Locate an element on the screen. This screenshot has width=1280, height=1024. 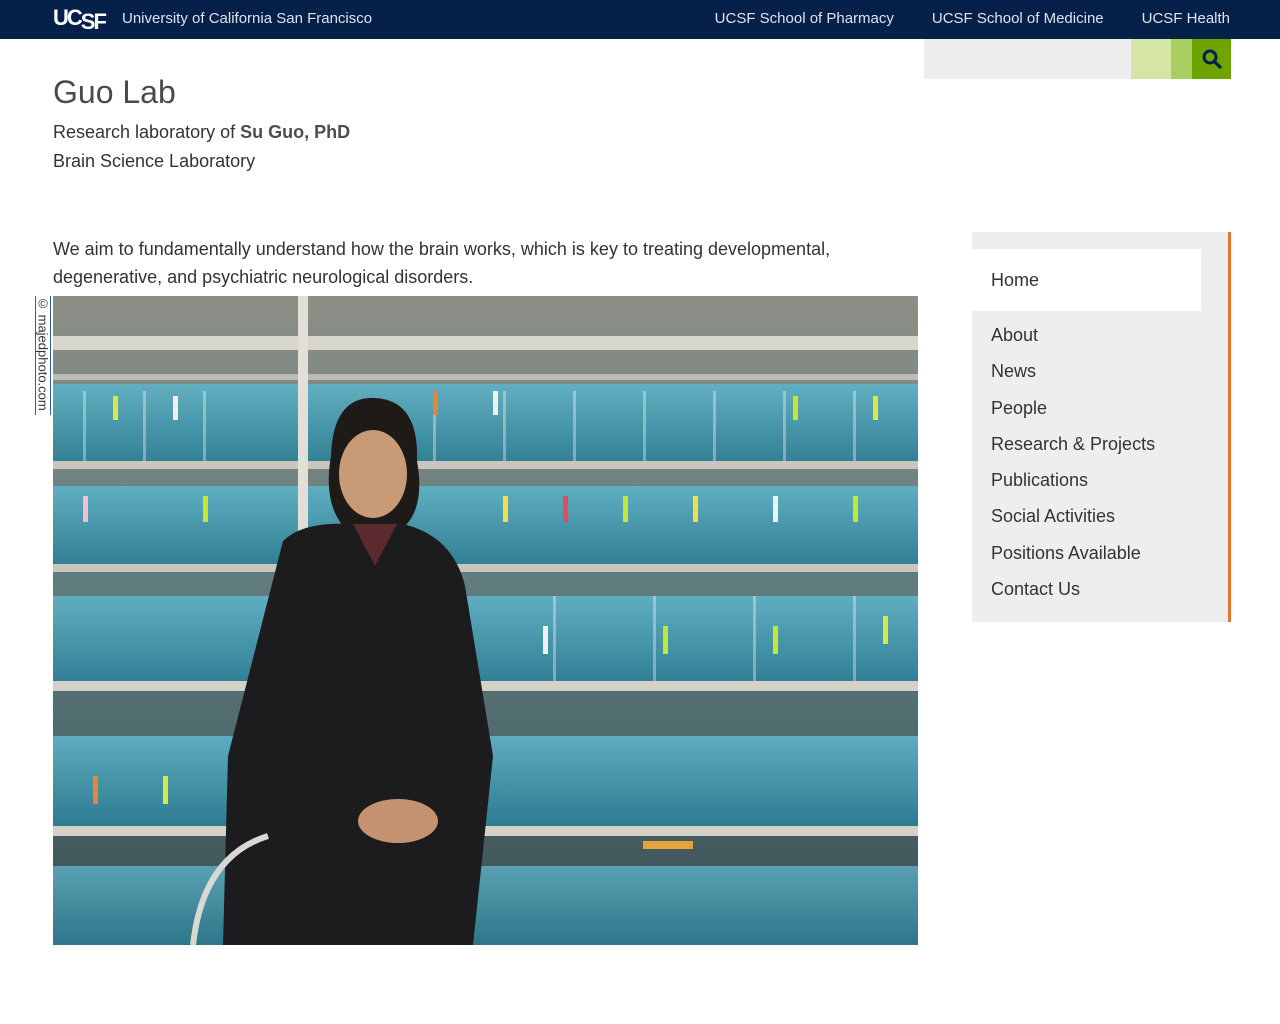
site-subtitle: Research laboratory of Su Guo, PhD is located at coordinates (201, 132).